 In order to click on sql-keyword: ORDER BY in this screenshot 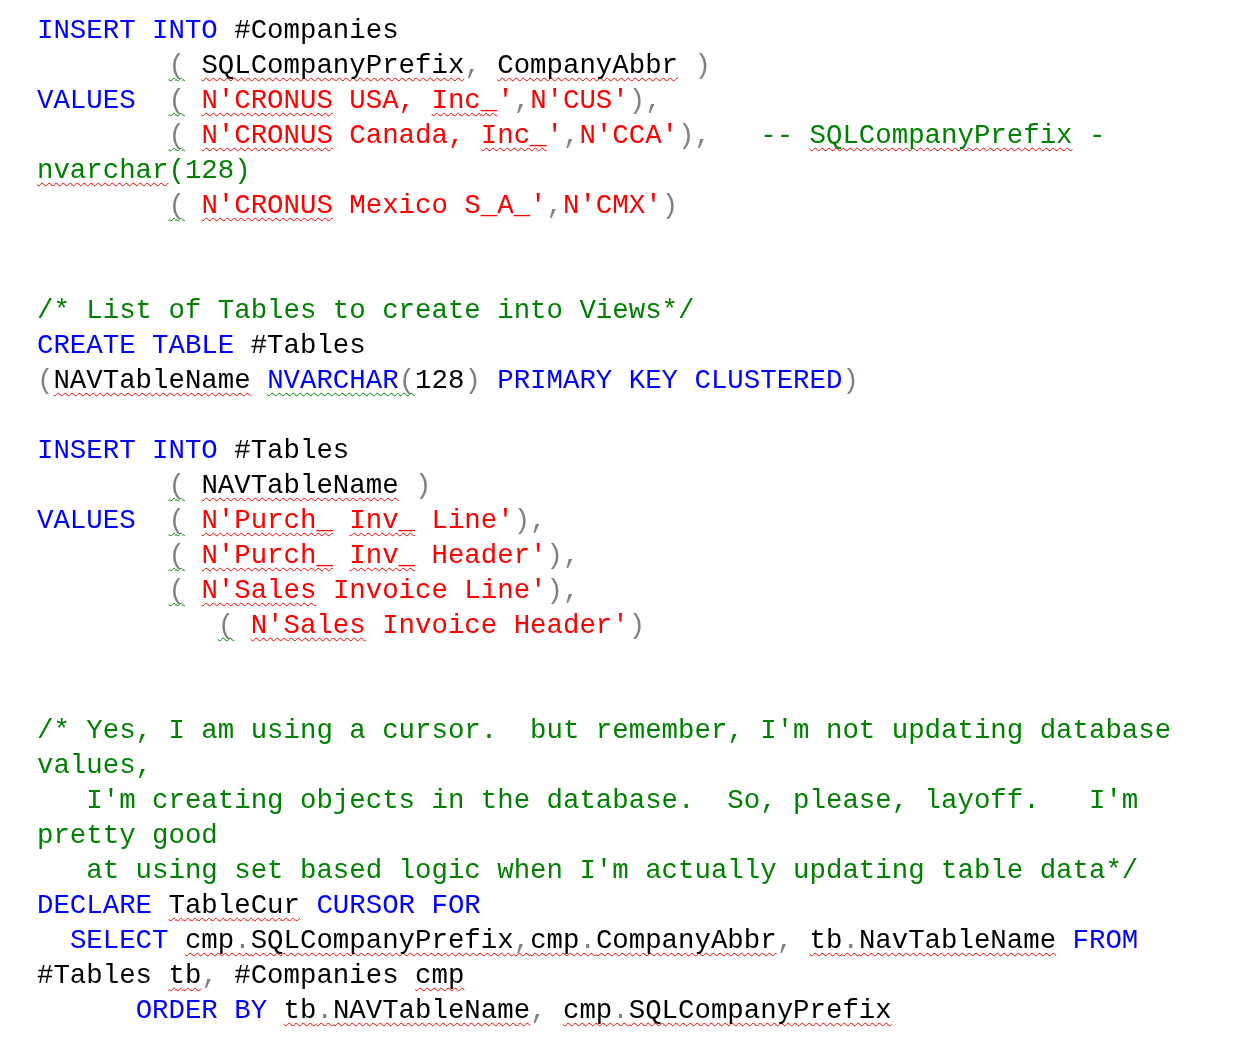, I will do `click(201, 1010)`.